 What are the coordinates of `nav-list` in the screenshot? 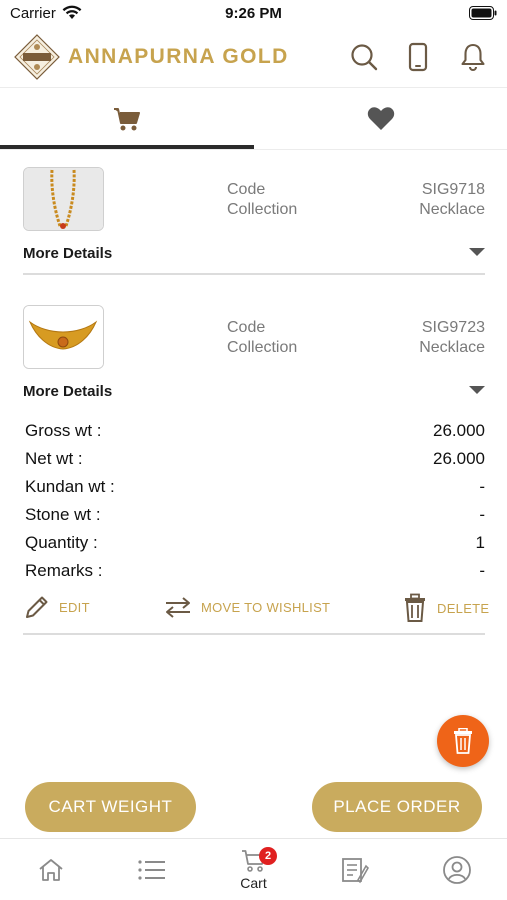 It's located at (151, 869).